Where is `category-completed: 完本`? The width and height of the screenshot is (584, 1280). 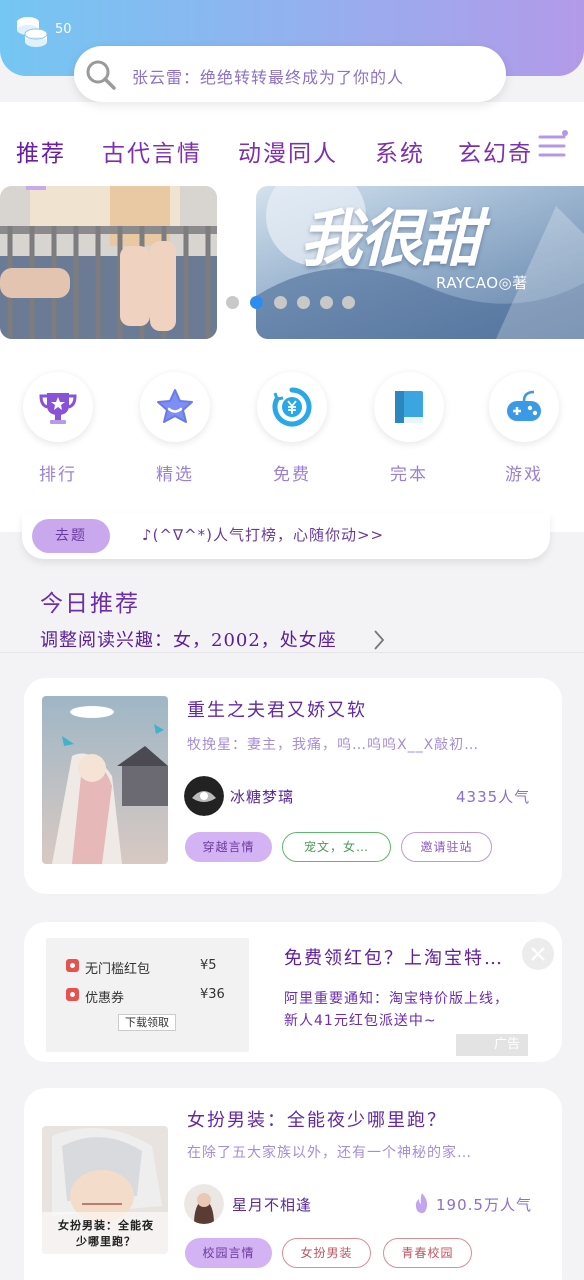
category-completed: 完本 is located at coordinates (409, 428).